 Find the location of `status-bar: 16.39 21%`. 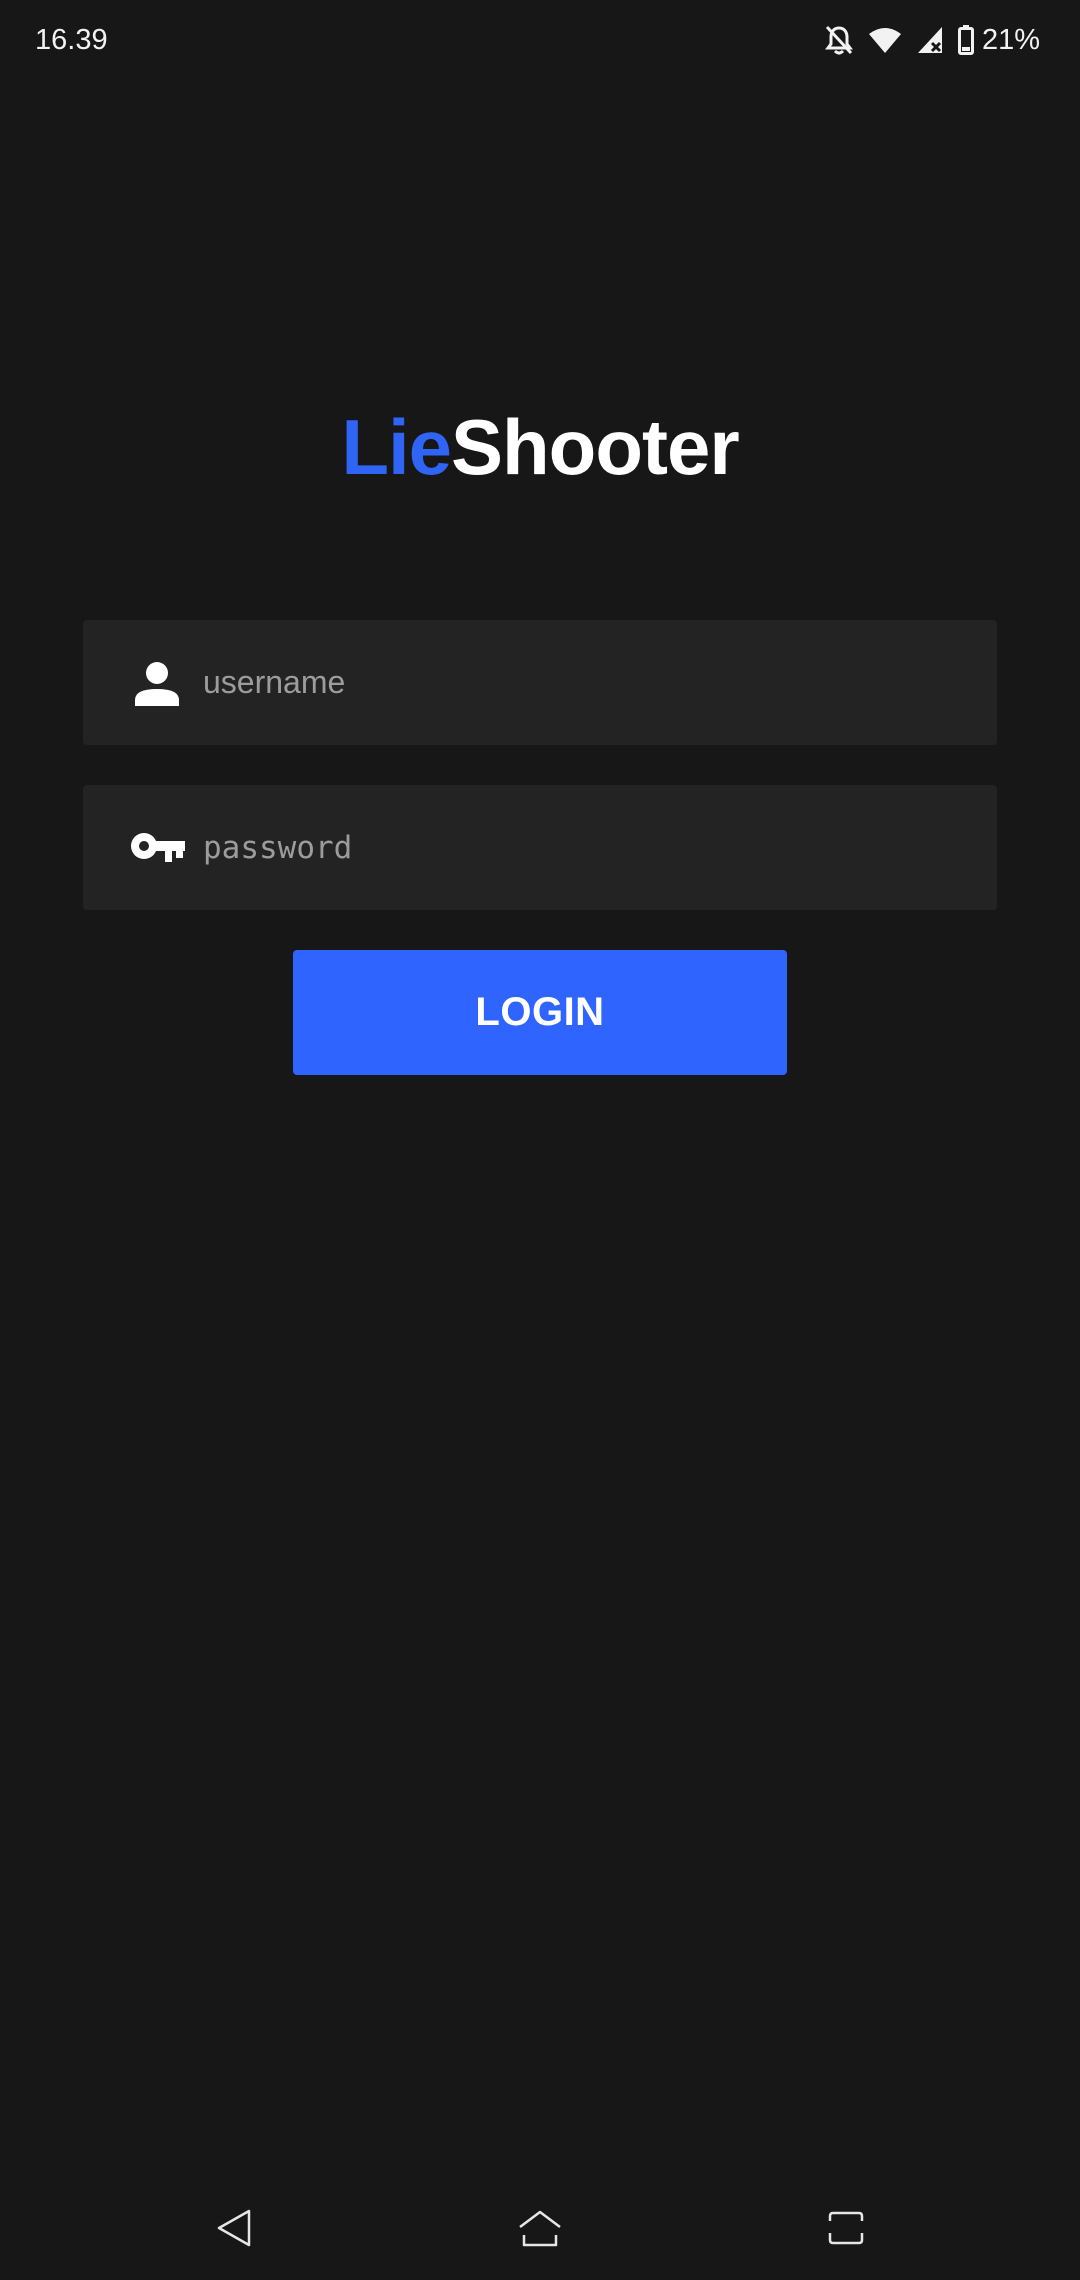

status-bar: 16.39 21% is located at coordinates (540, 41).